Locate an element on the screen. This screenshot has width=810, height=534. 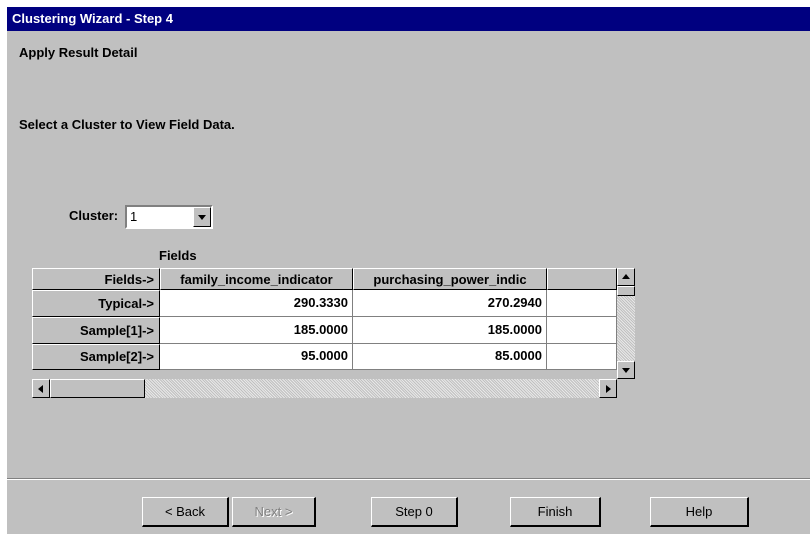
arrow-down-icon is located at coordinates (626, 370).